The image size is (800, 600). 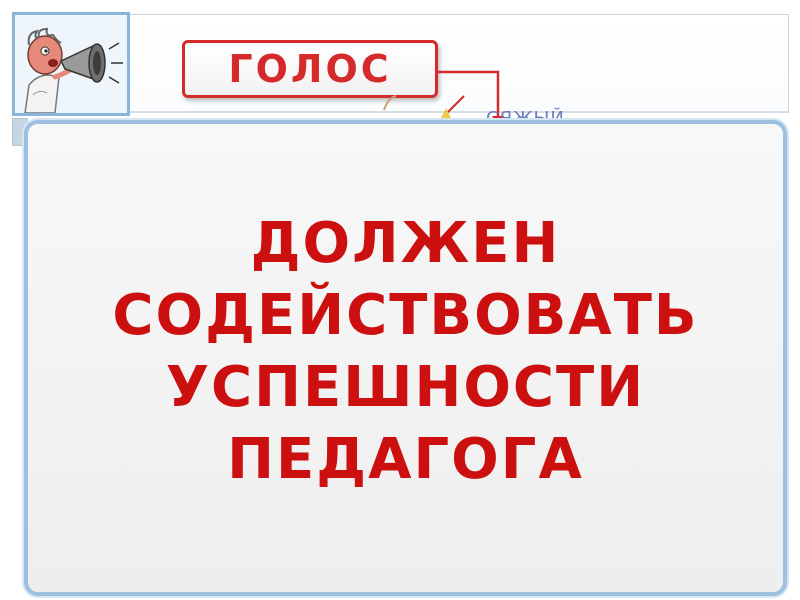 I want to click on message-line: УСПЕШНОСТИ, so click(x=405, y=387).